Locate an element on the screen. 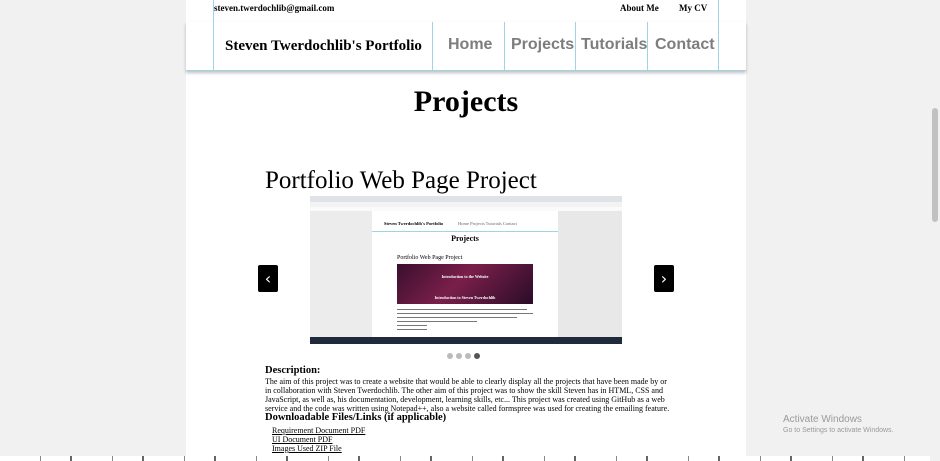 The width and height of the screenshot is (940, 461). description-heading: Description: is located at coordinates (293, 370).